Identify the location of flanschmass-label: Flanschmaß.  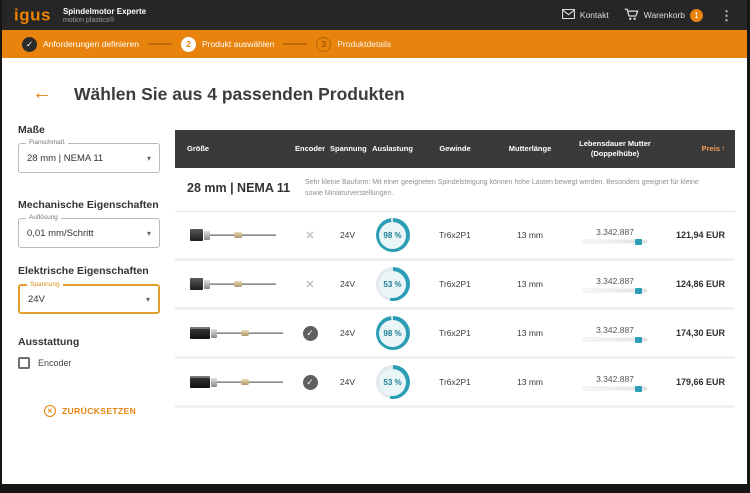
(47, 142).